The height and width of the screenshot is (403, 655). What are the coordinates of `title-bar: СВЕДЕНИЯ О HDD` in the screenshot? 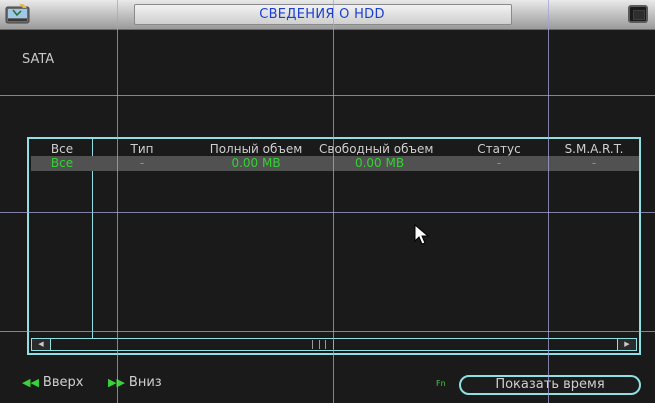 It's located at (327, 15).